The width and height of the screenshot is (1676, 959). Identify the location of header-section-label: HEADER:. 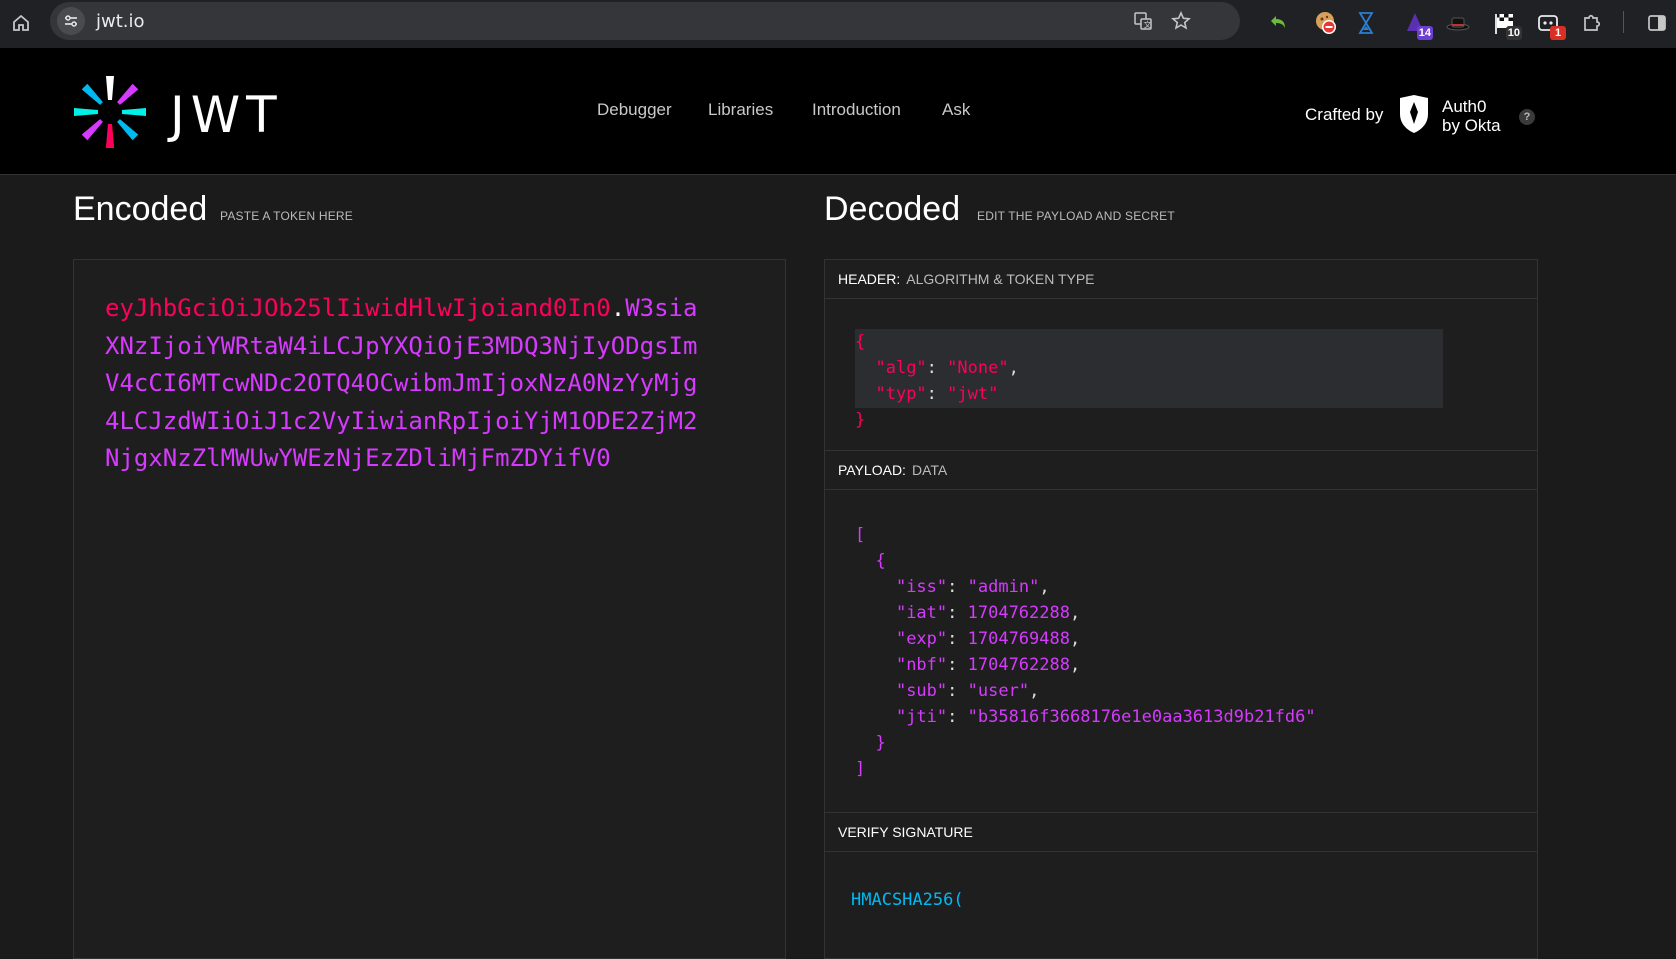
(869, 279).